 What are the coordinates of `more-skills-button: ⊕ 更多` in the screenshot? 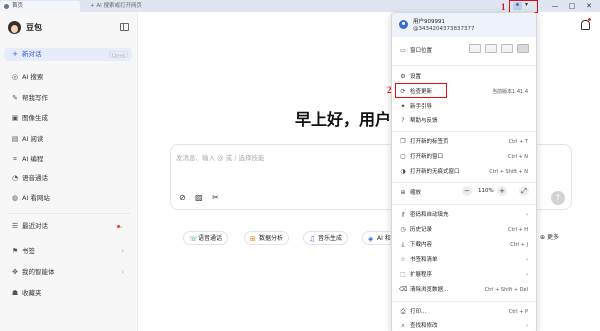 It's located at (549, 236).